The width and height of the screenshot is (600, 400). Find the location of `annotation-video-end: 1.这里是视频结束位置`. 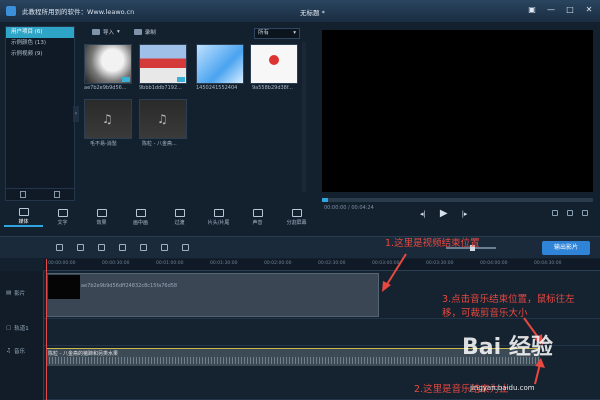

annotation-video-end: 1.这里是视频结束位置 is located at coordinates (432, 243).